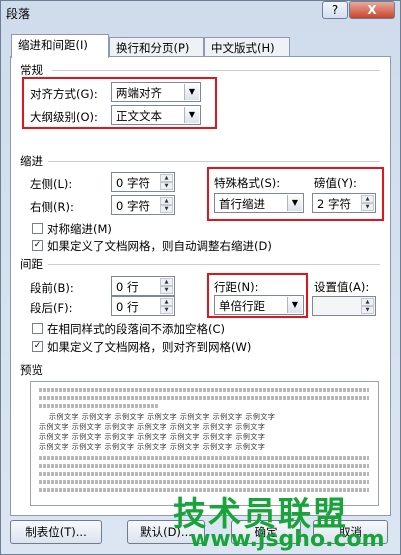 The image size is (401, 555). I want to click on special-format-value: 首行缩进, so click(242, 204).